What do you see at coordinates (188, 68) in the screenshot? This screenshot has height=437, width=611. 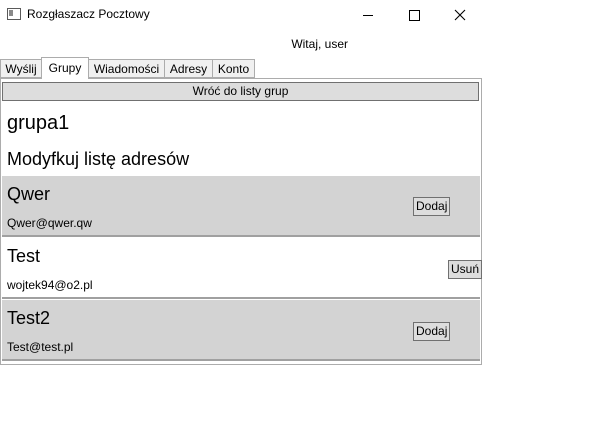 I see `tab-addresses: Adresy` at bounding box center [188, 68].